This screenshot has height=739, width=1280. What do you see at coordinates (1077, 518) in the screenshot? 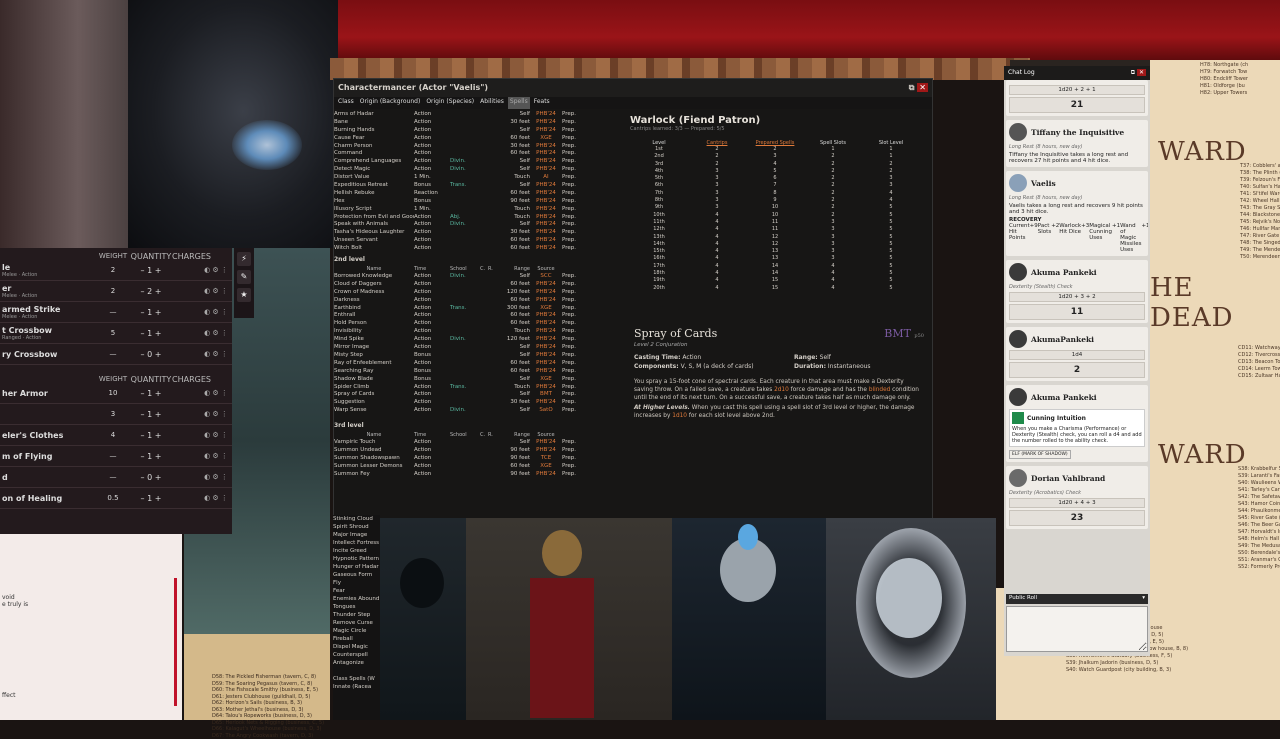
I see `roll-total: 23` at bounding box center [1077, 518].